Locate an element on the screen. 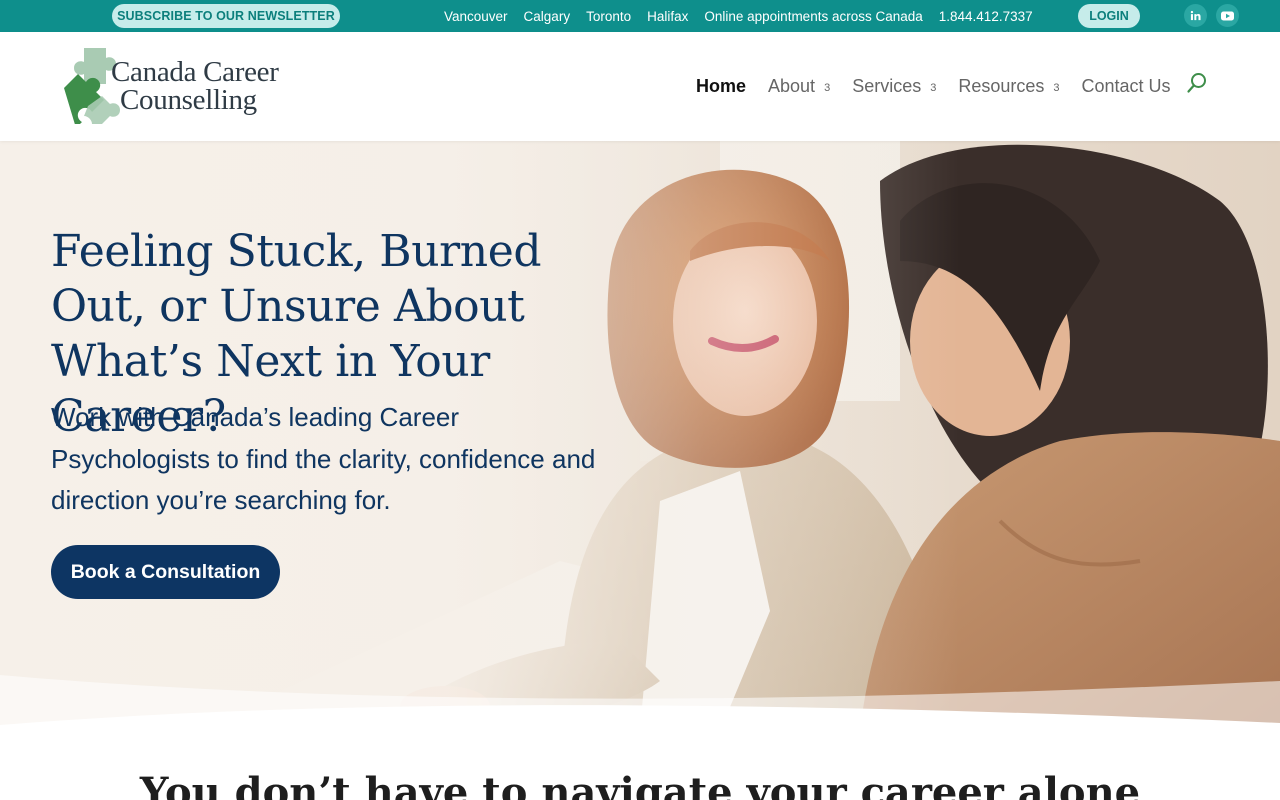 This screenshot has width=1280, height=800. logo-text: Canada Career Counselling is located at coordinates (195, 86).